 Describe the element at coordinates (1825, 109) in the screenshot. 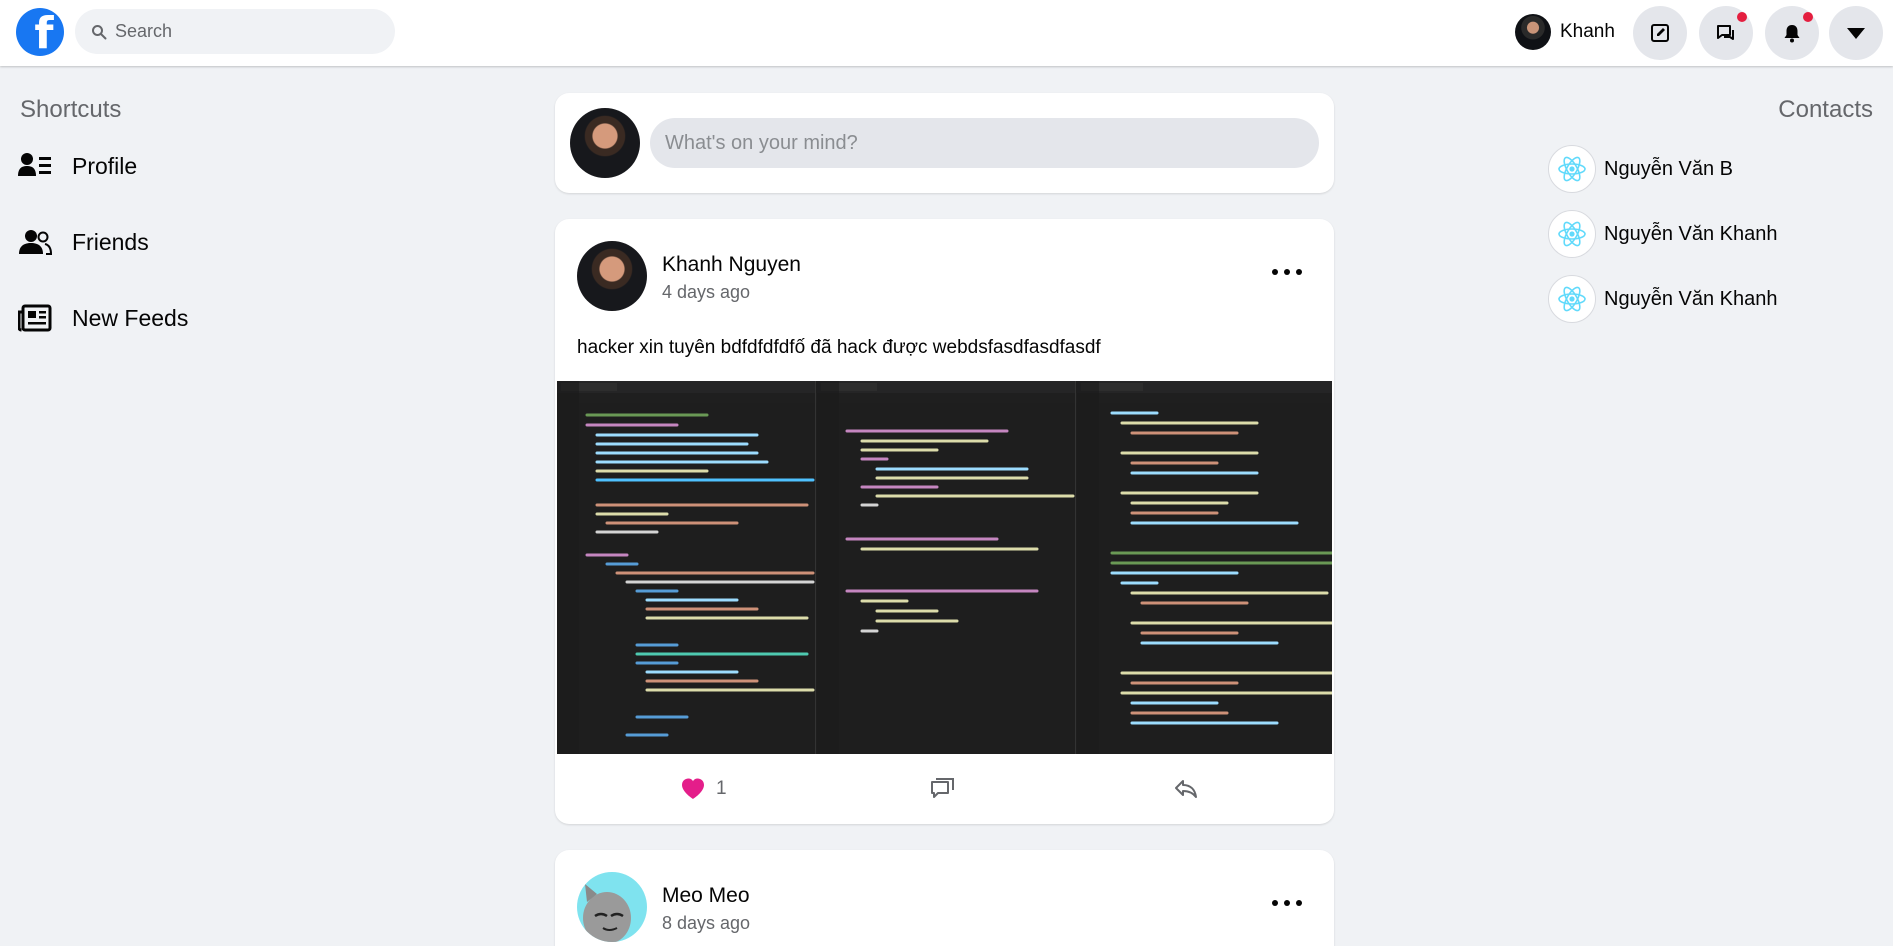

I see `contacts-title: Contacts` at that location.